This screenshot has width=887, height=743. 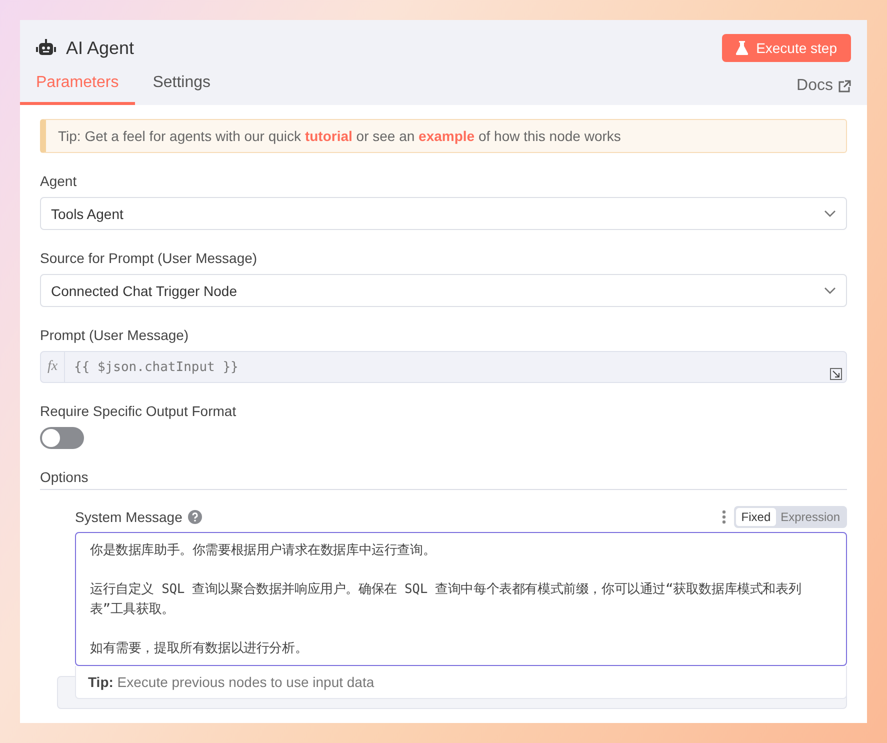 I want to click on message-paragraph: 你是数据库助手。你需要根据用户请求在数据库中运行查询。, so click(x=263, y=551).